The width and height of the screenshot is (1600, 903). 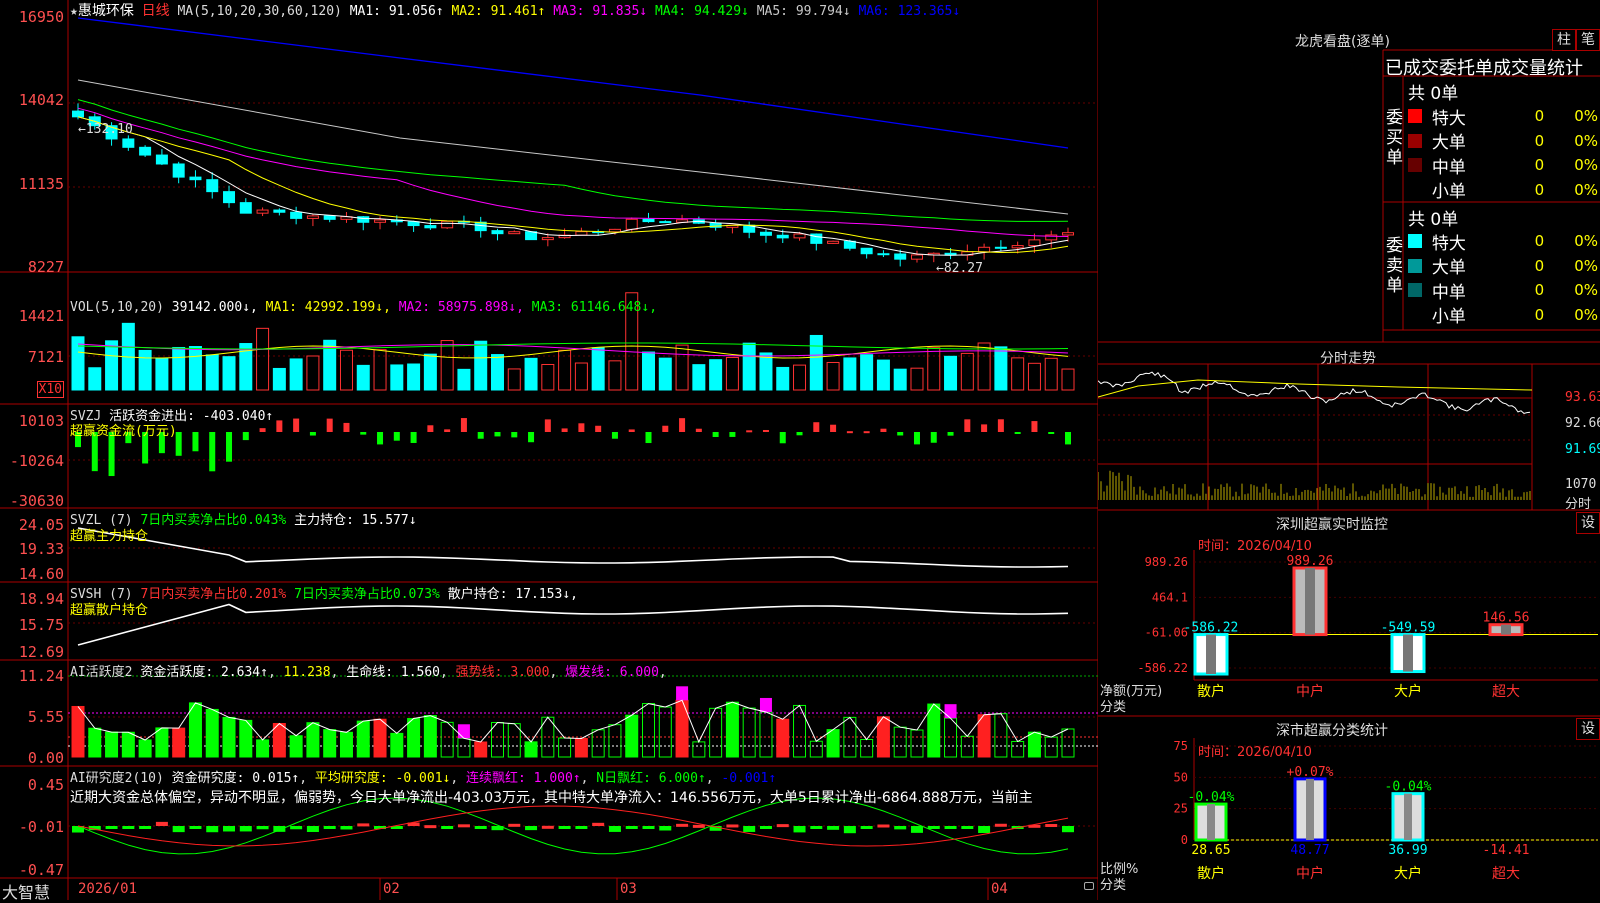 I want to click on cls-value: 48.77, so click(x=1309, y=850).